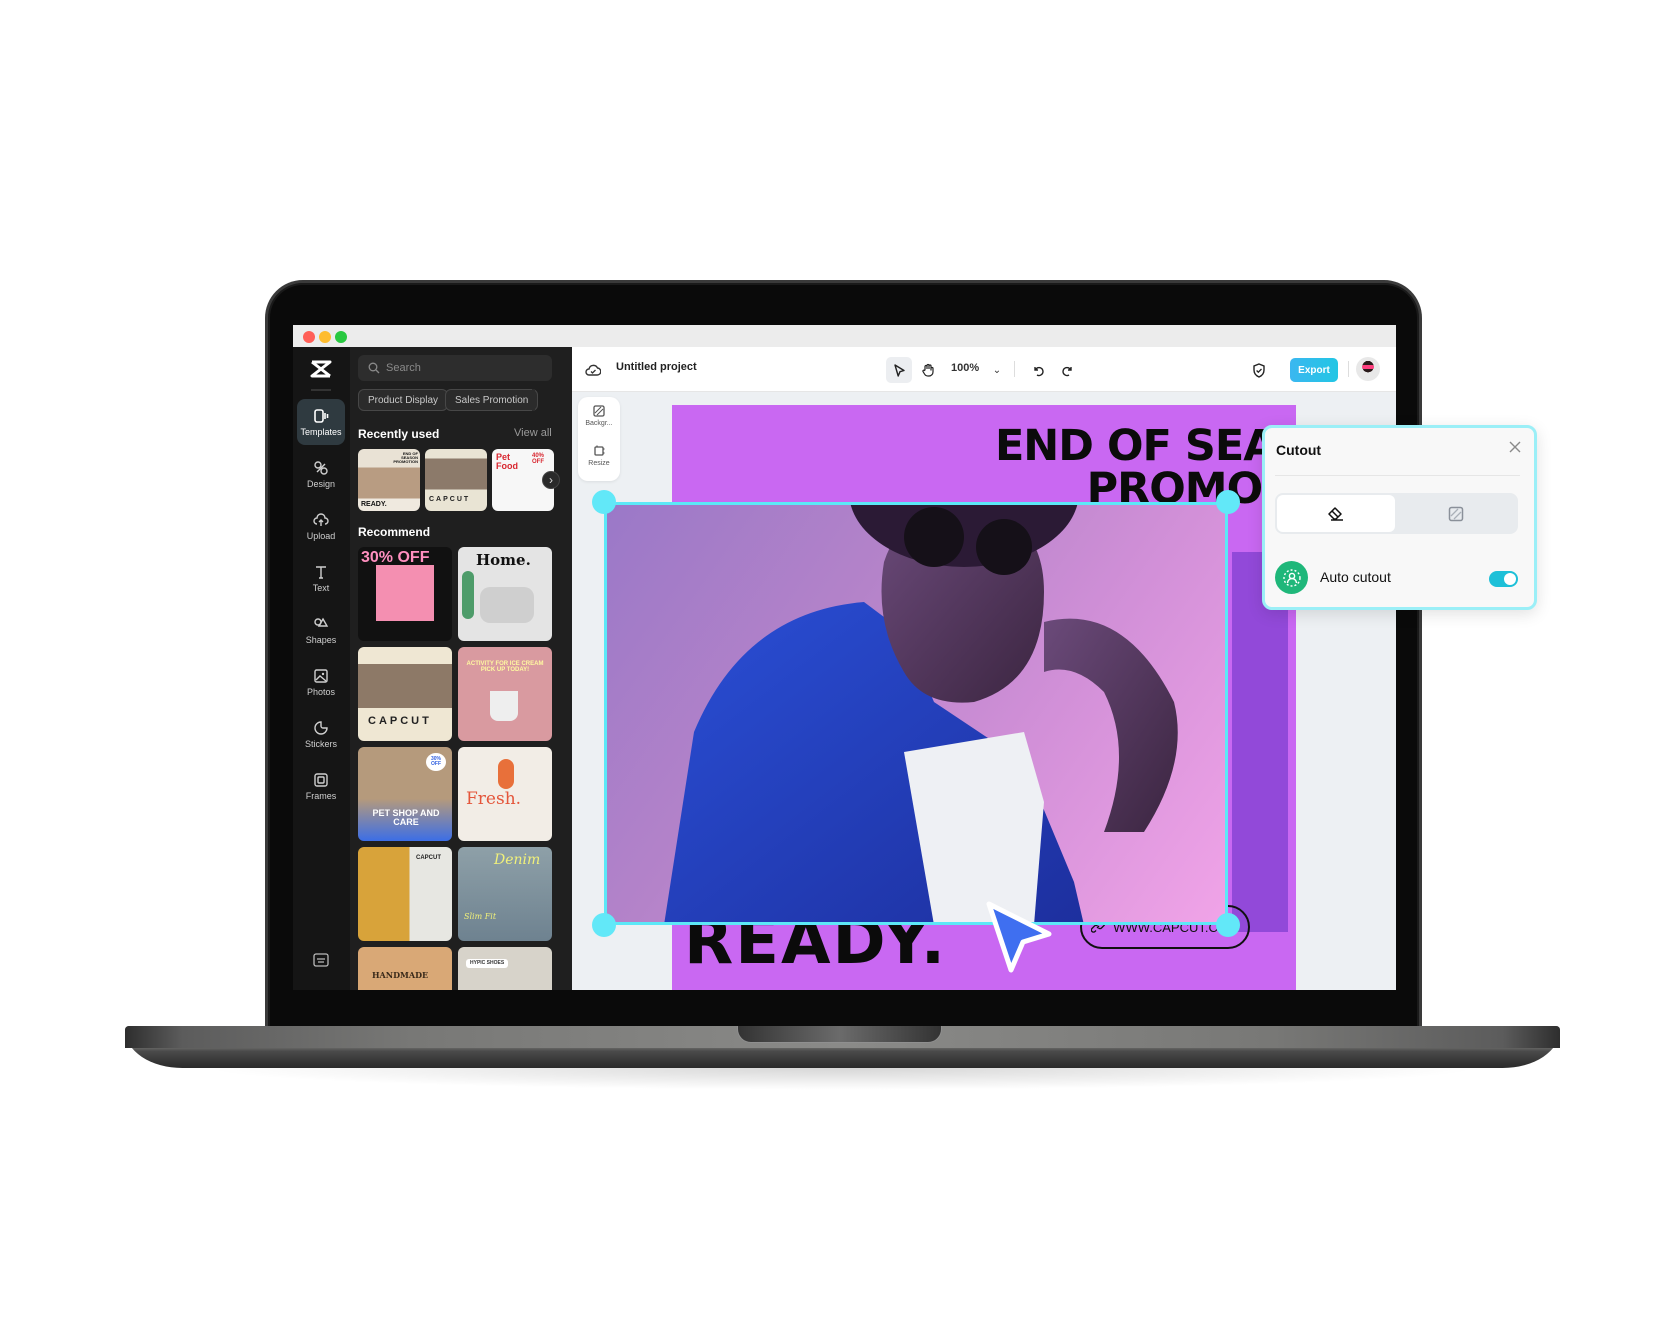 The height and width of the screenshot is (1344, 1680). What do you see at coordinates (389, 480) in the screenshot?
I see `recent-template-1: END OF SEASON PROMOTION READY.` at bounding box center [389, 480].